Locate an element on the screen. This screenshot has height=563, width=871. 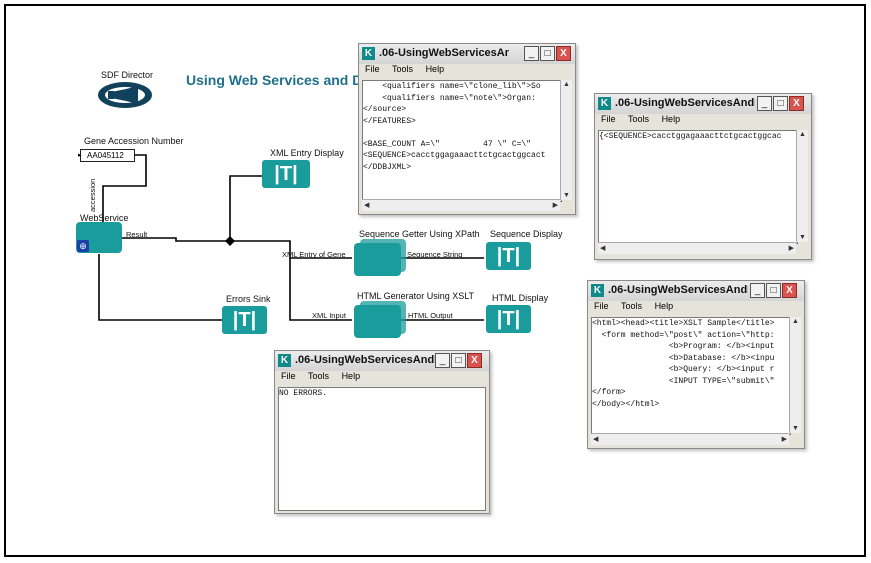
text-output: {<SEQUENCE>cacctggagaaacttctgcactggcac is located at coordinates (698, 187).